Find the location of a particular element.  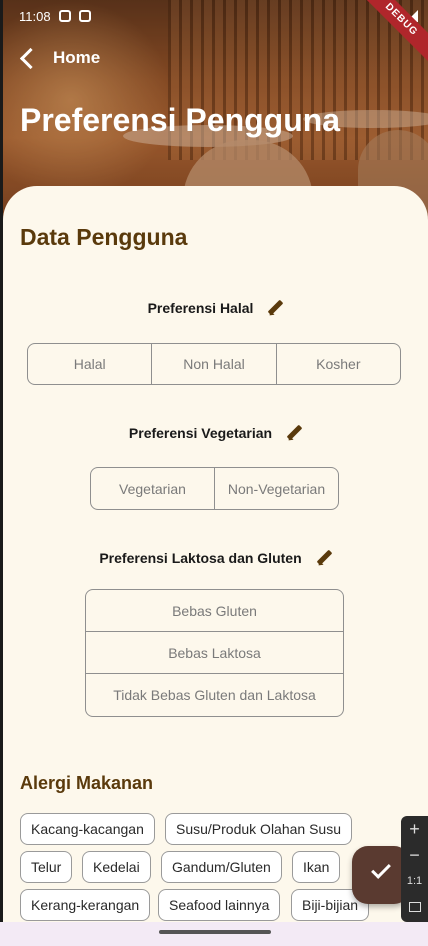

vegetarian-option-non-vegetarian: Non-Vegetarian is located at coordinates (276, 488).